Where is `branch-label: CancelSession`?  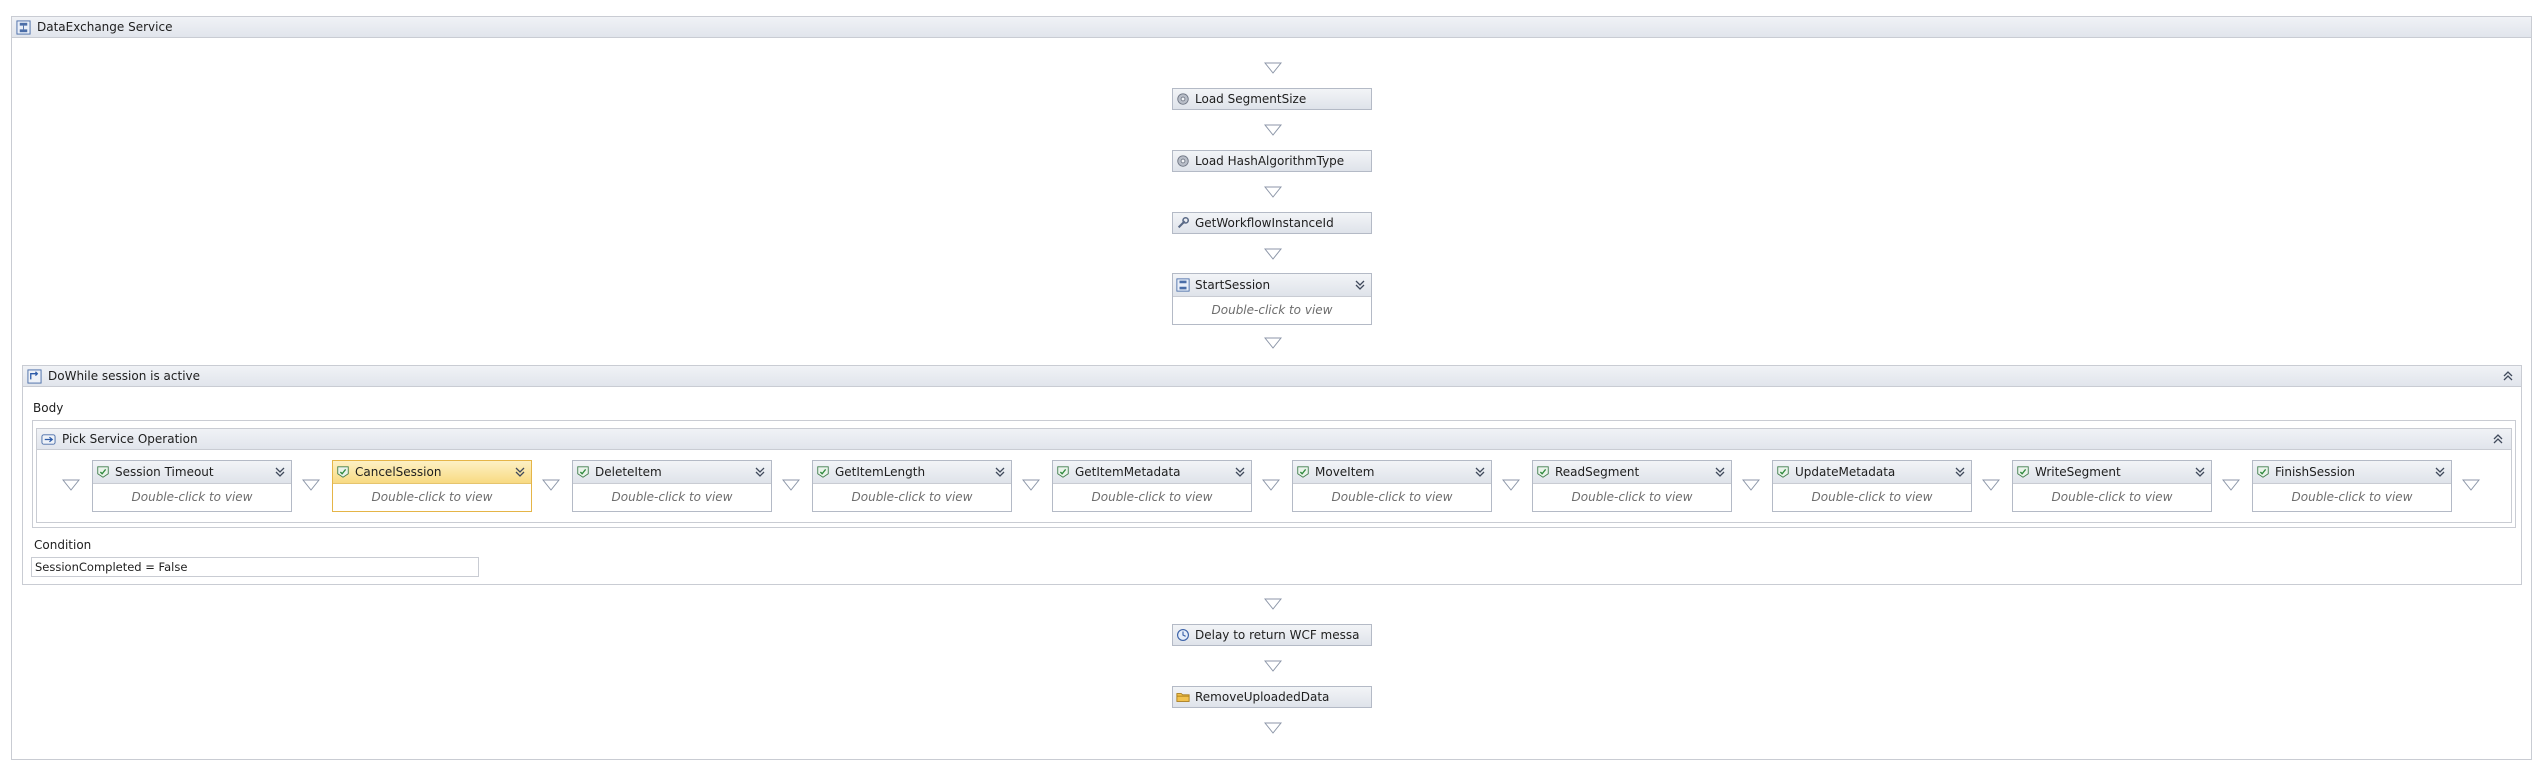 branch-label: CancelSession is located at coordinates (398, 472).